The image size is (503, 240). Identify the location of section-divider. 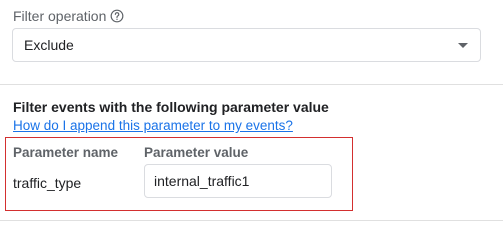
(251, 84).